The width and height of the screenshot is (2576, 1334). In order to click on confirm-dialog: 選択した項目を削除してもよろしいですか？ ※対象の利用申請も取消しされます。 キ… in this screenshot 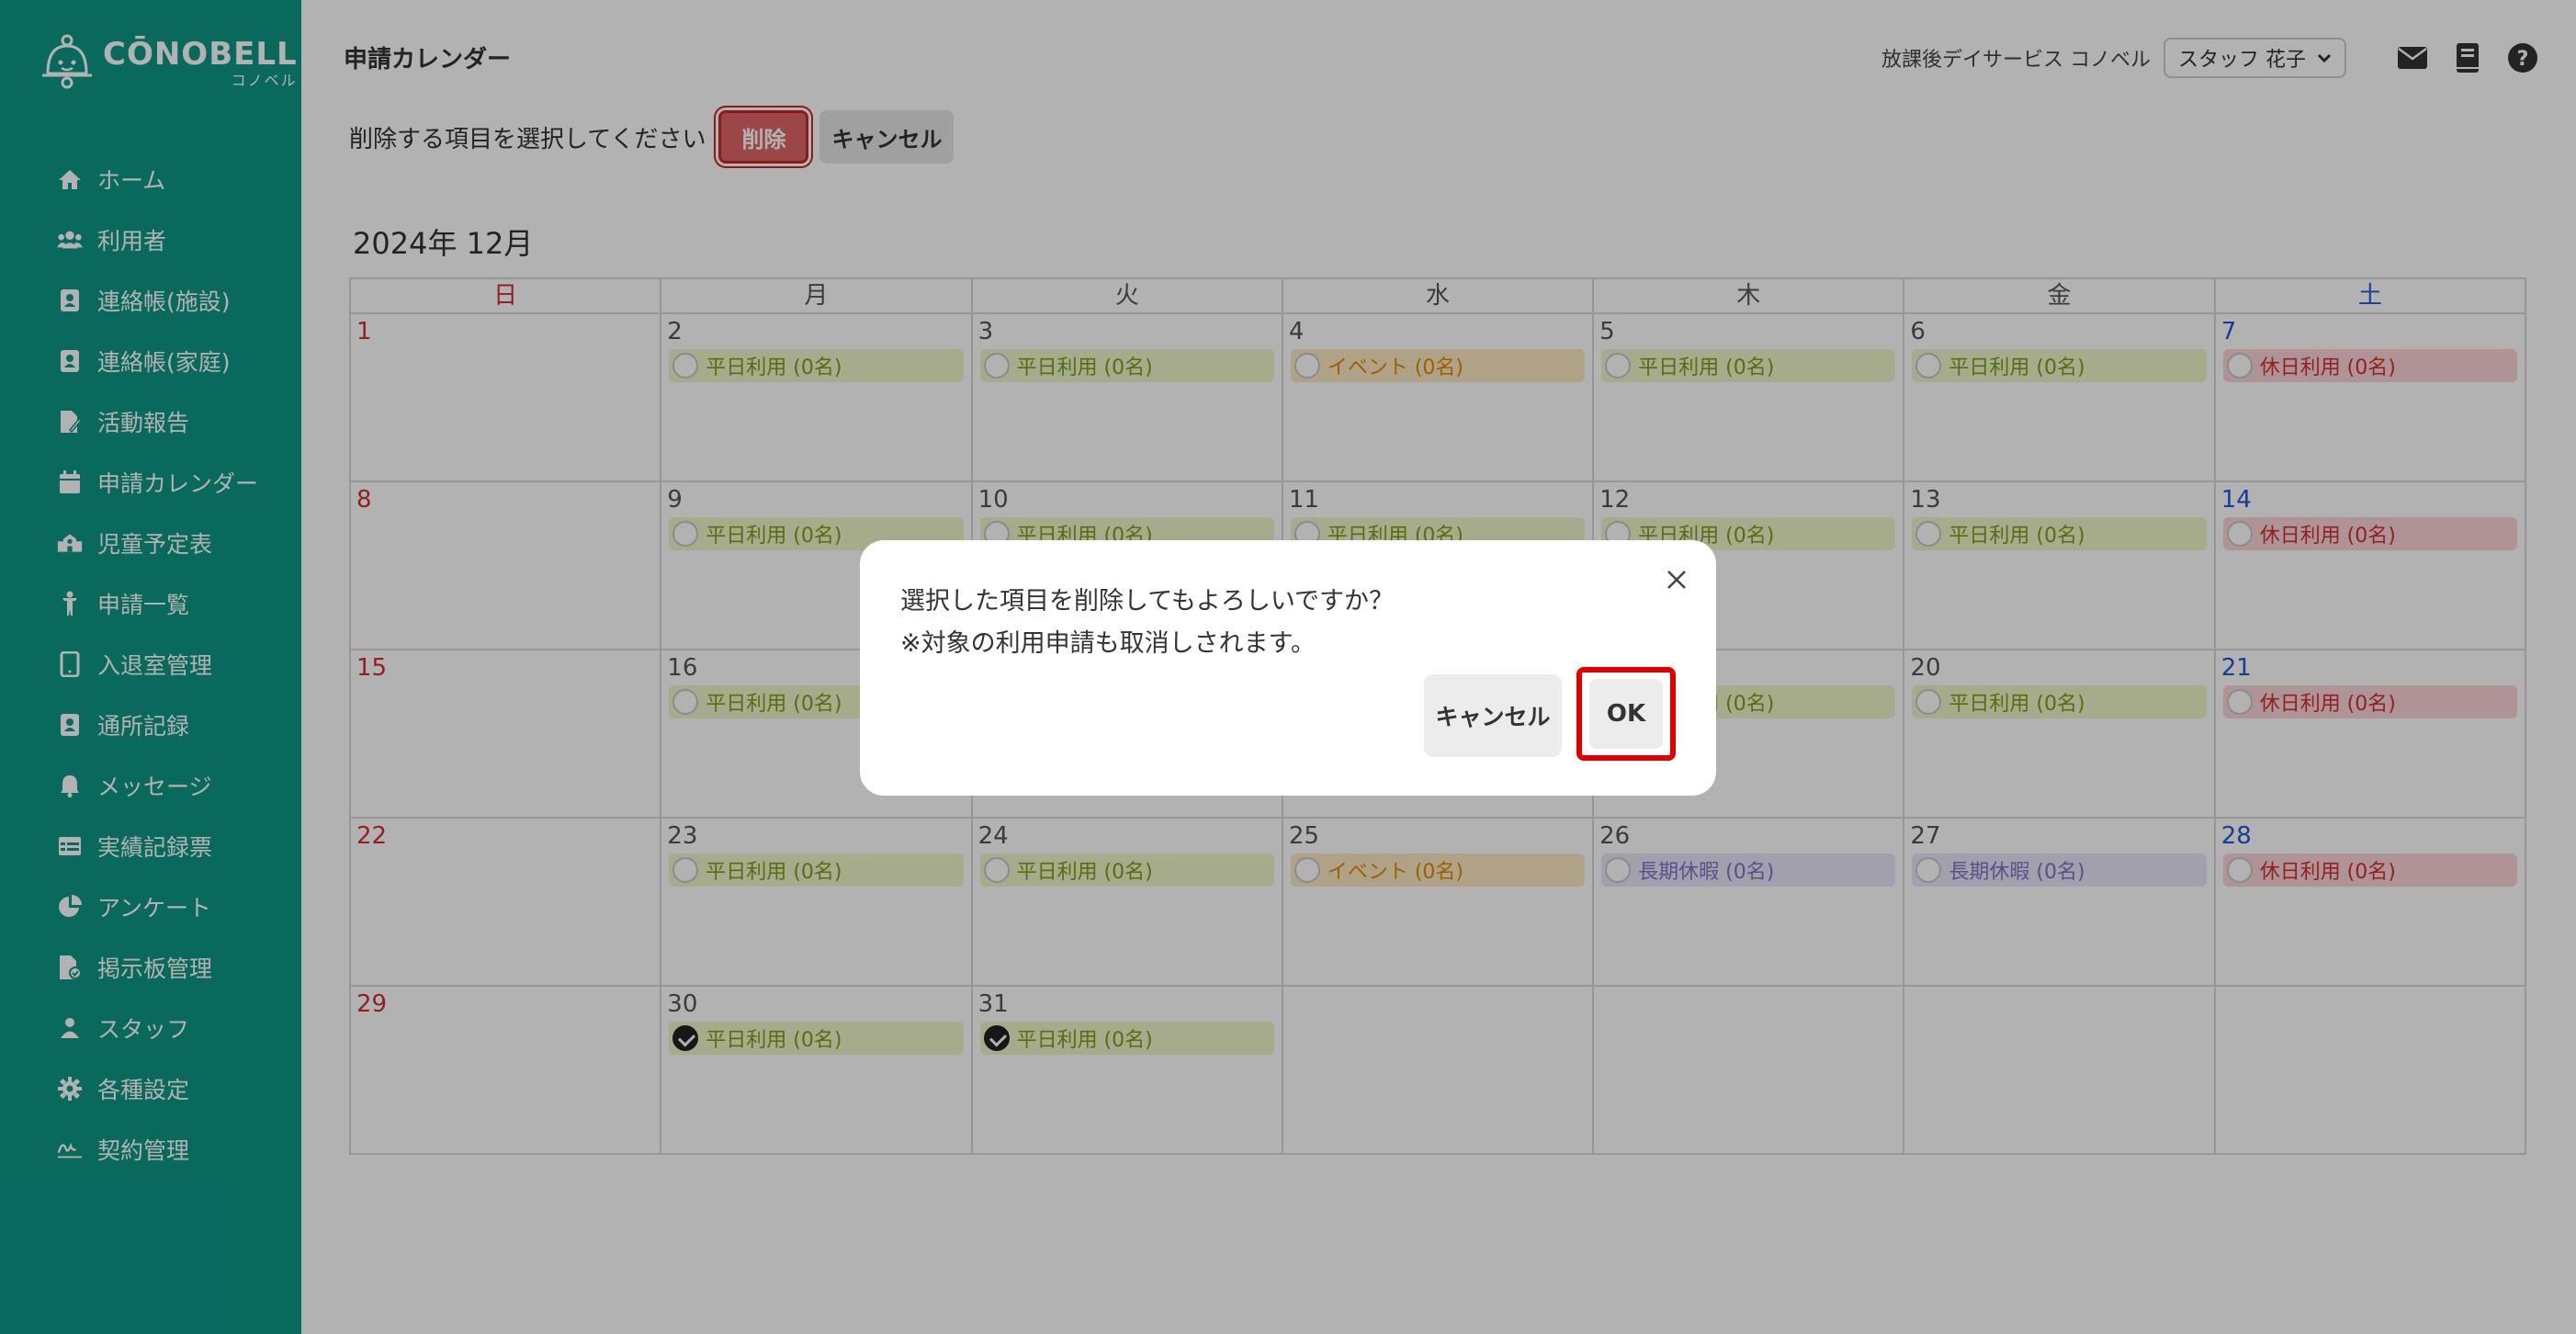, I will do `click(1288, 668)`.